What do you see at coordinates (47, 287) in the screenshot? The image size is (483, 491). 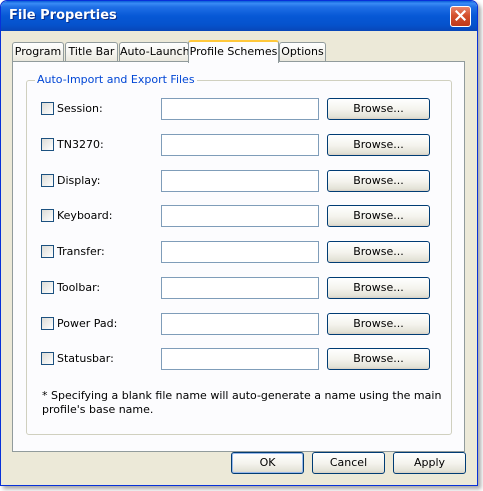 I see `toolbar-checkbox` at bounding box center [47, 287].